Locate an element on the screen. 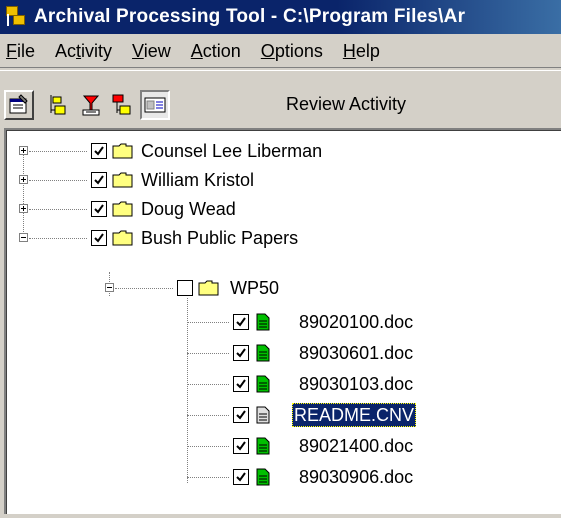  tree-remove-icon is located at coordinates (91, 105).